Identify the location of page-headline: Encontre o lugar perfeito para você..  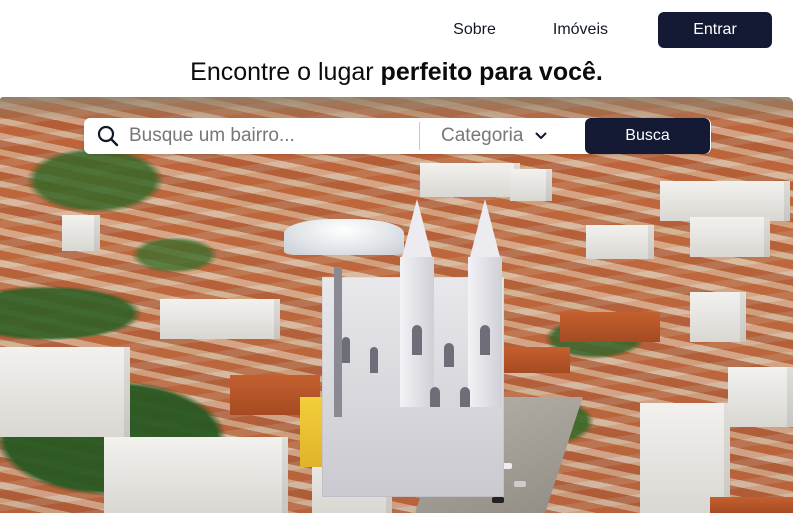
(396, 72).